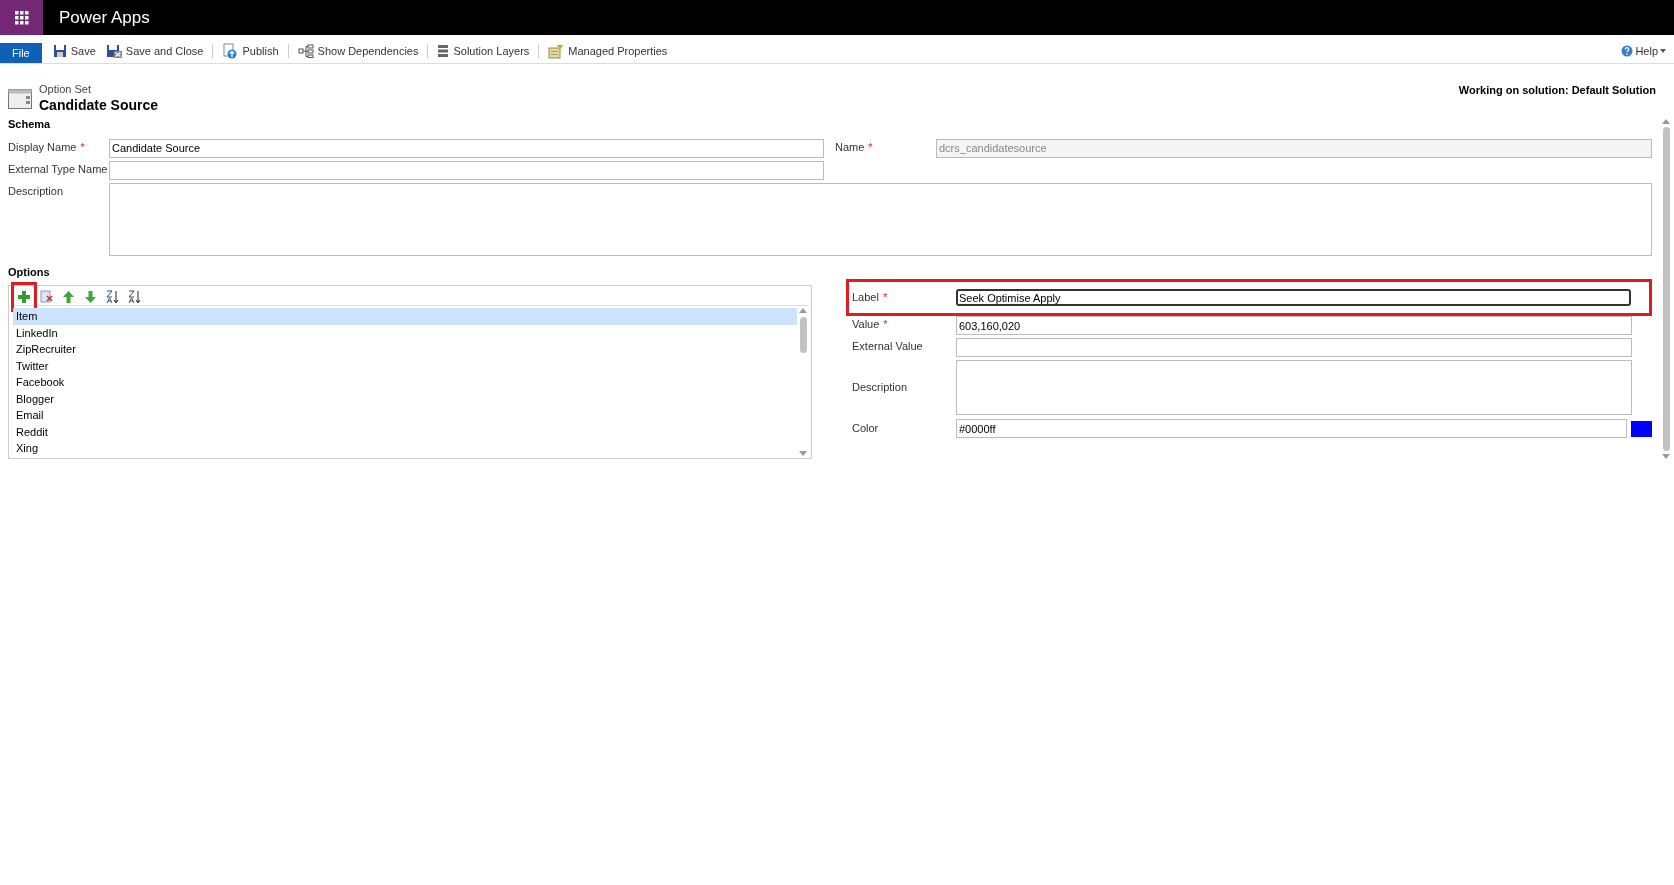  Describe the element at coordinates (405, 365) in the screenshot. I see `option-list-item: Twitter` at that location.